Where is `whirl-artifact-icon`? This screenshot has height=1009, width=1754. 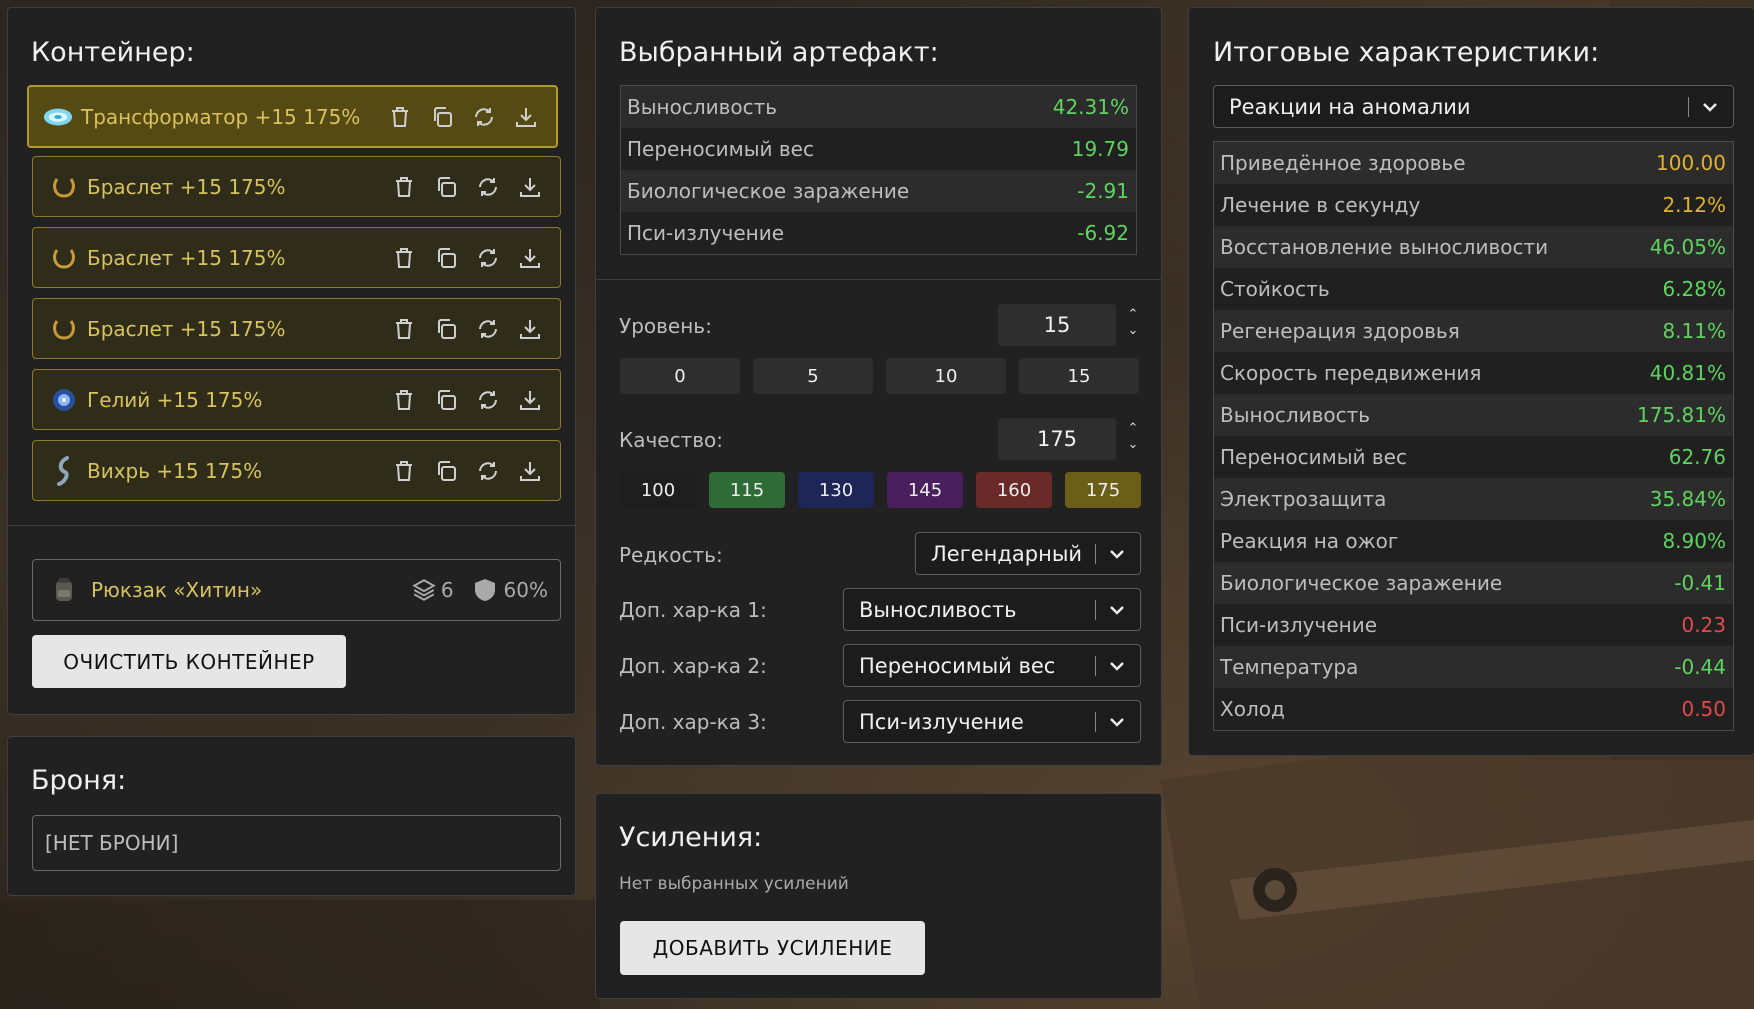 whirl-artifact-icon is located at coordinates (64, 470).